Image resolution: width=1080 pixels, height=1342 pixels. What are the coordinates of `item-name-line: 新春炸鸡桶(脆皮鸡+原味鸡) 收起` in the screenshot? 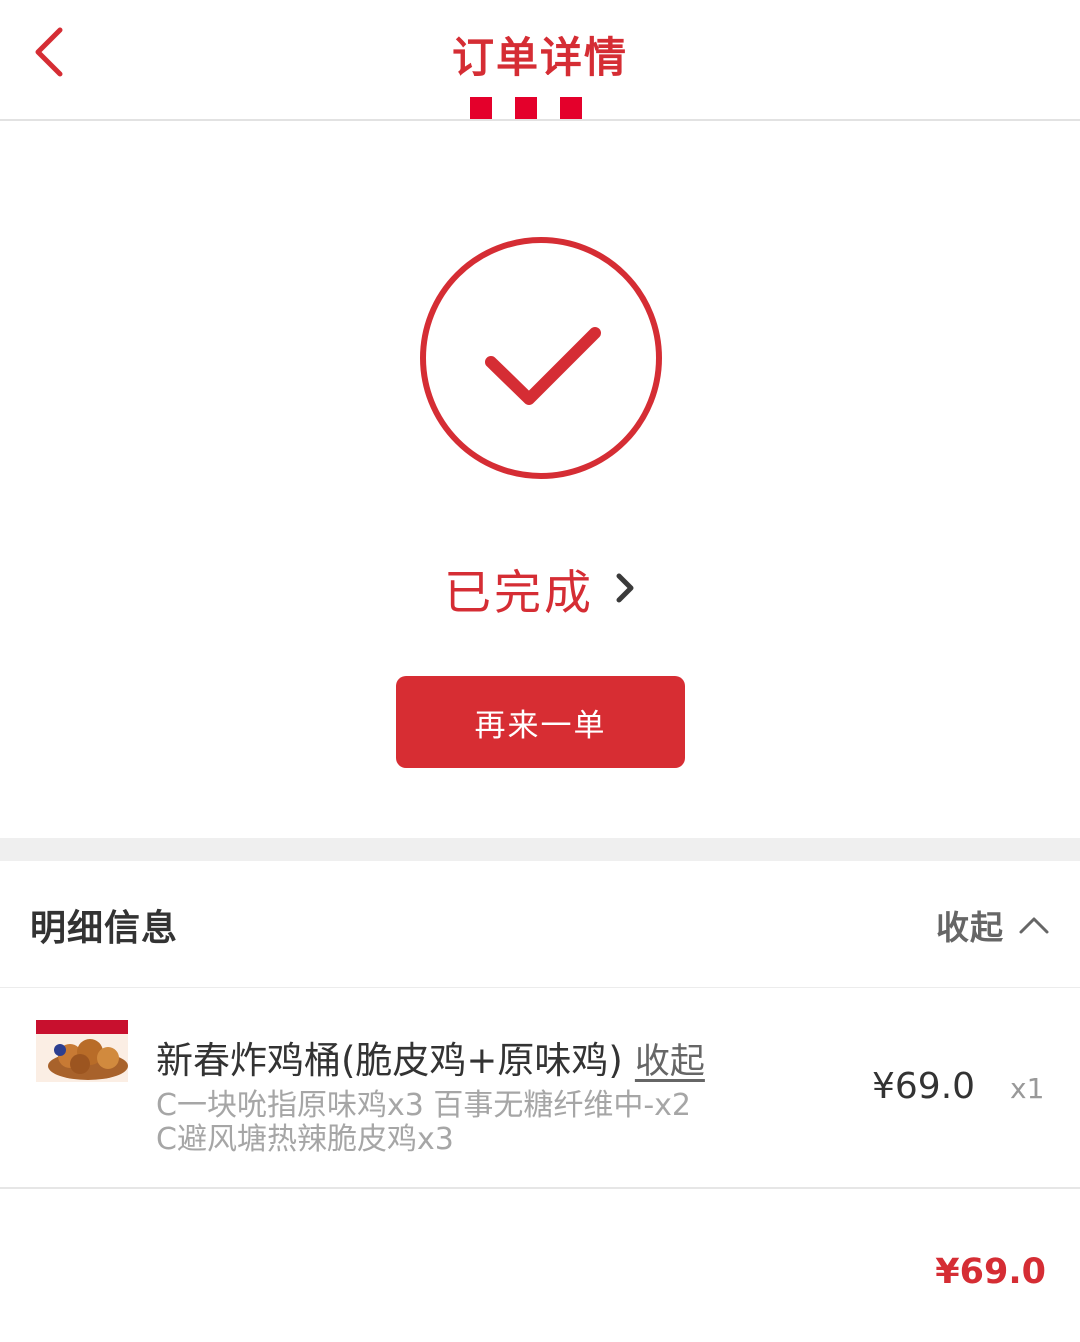 It's located at (430, 1057).